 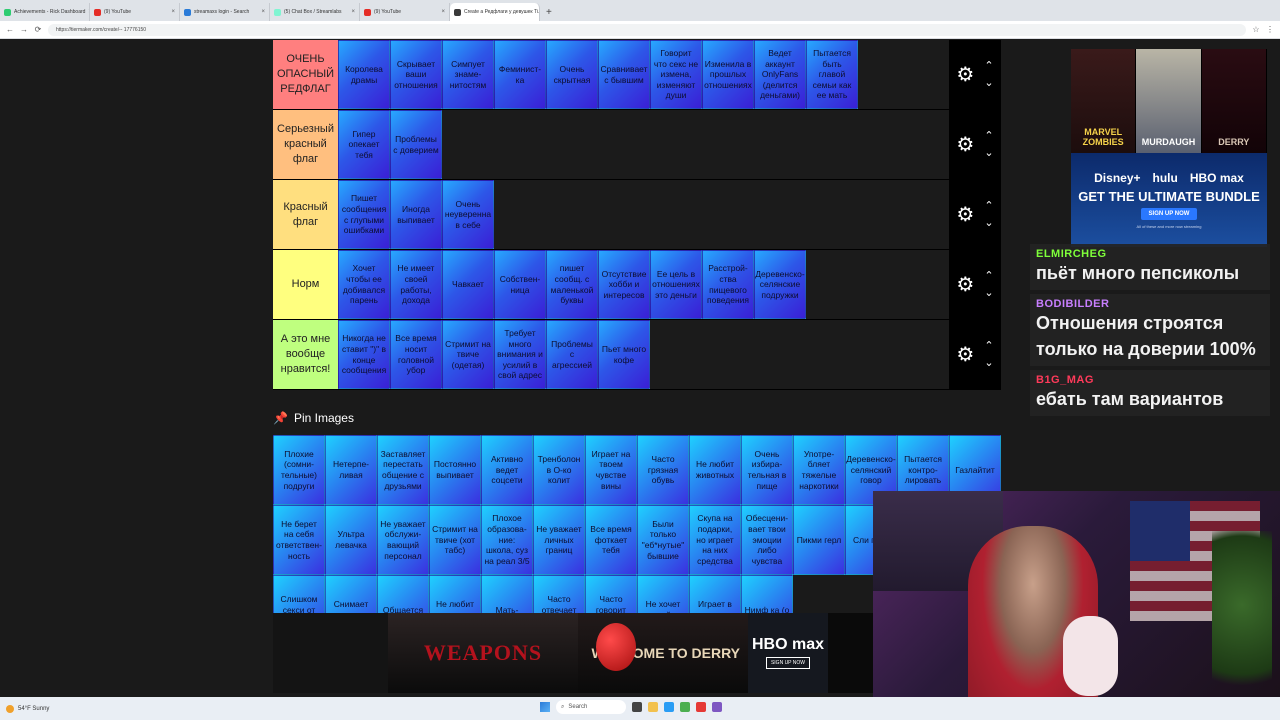 I want to click on pool-card: Постоянно выпивает, so click(x=455, y=470).